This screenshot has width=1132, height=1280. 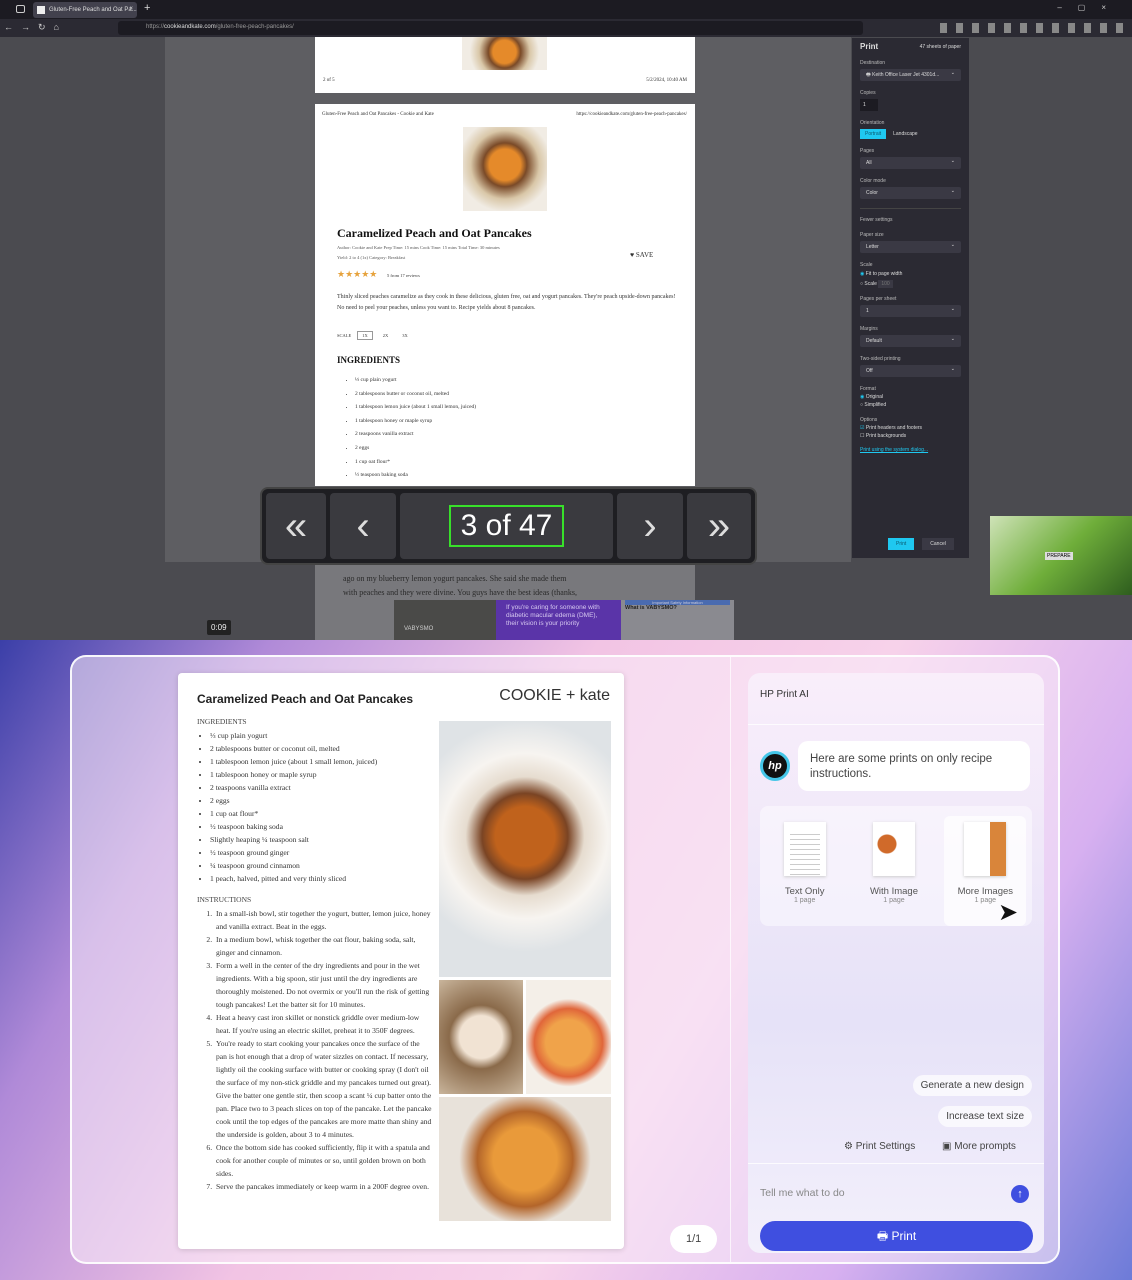 What do you see at coordinates (374, 335) in the screenshot?
I see `scale-selector: SCALE 1X 2X 3X` at bounding box center [374, 335].